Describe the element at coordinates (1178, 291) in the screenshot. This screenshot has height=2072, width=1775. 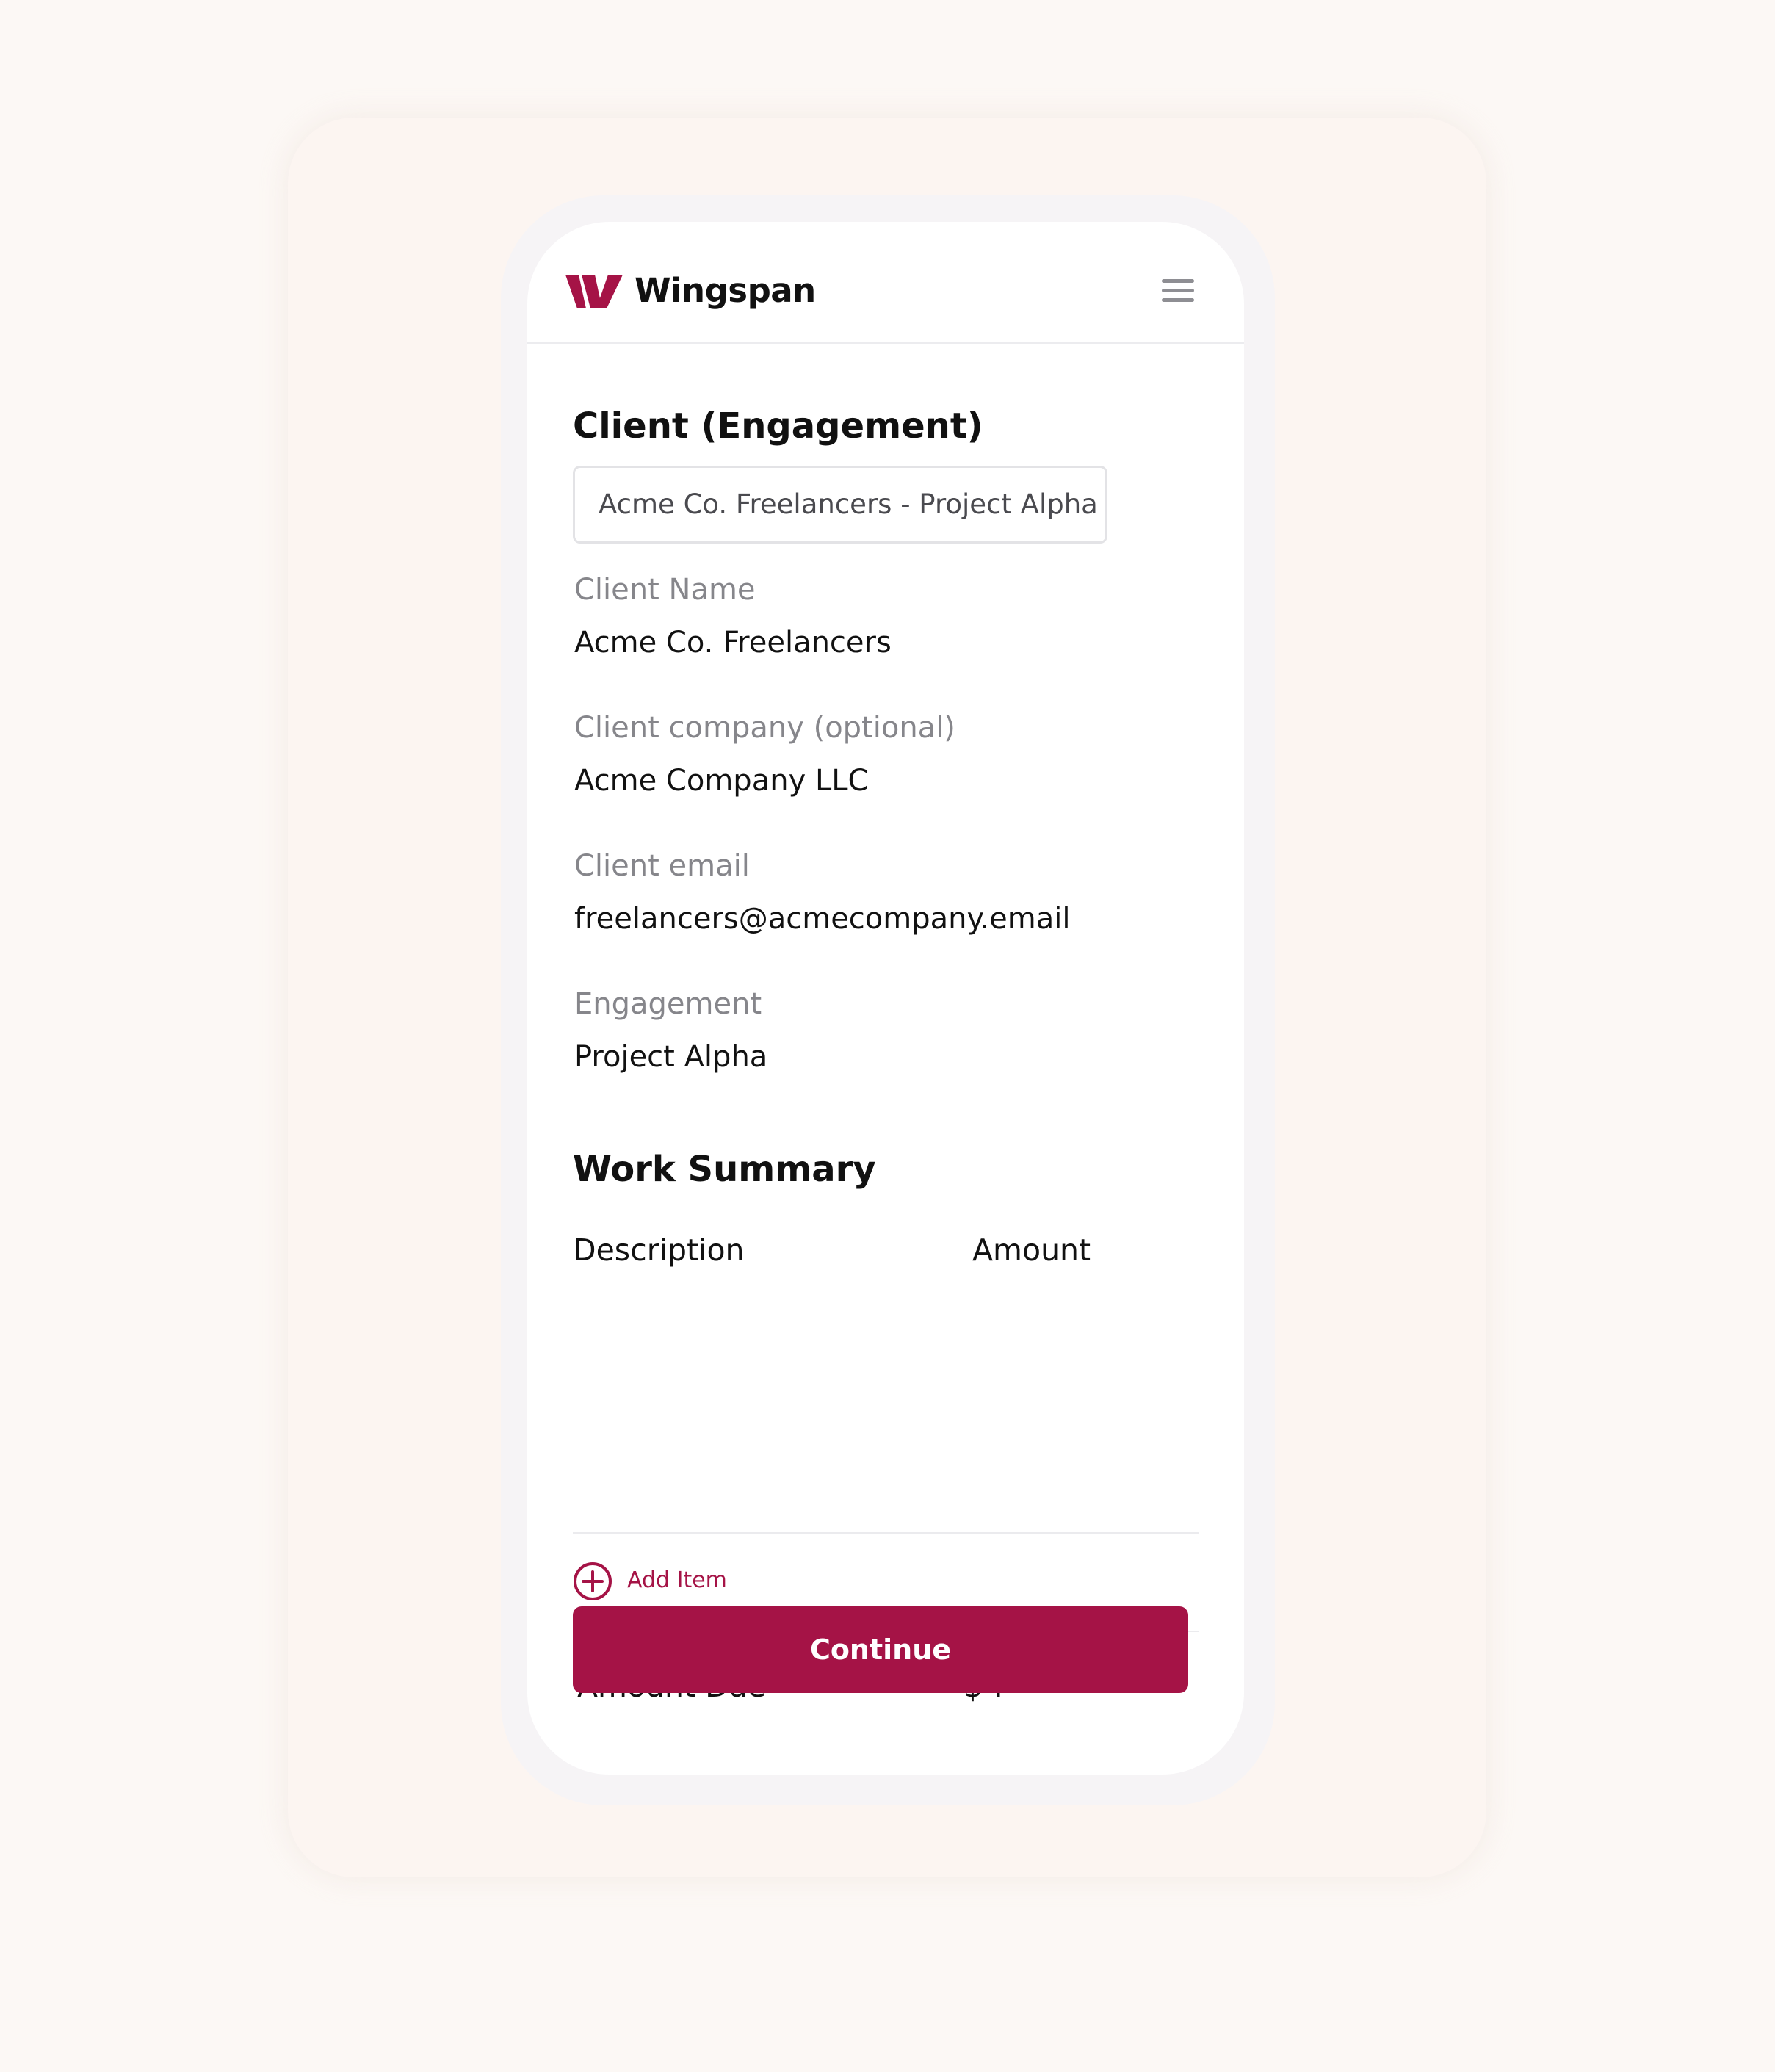
I see `hamburger-menu-icon` at that location.